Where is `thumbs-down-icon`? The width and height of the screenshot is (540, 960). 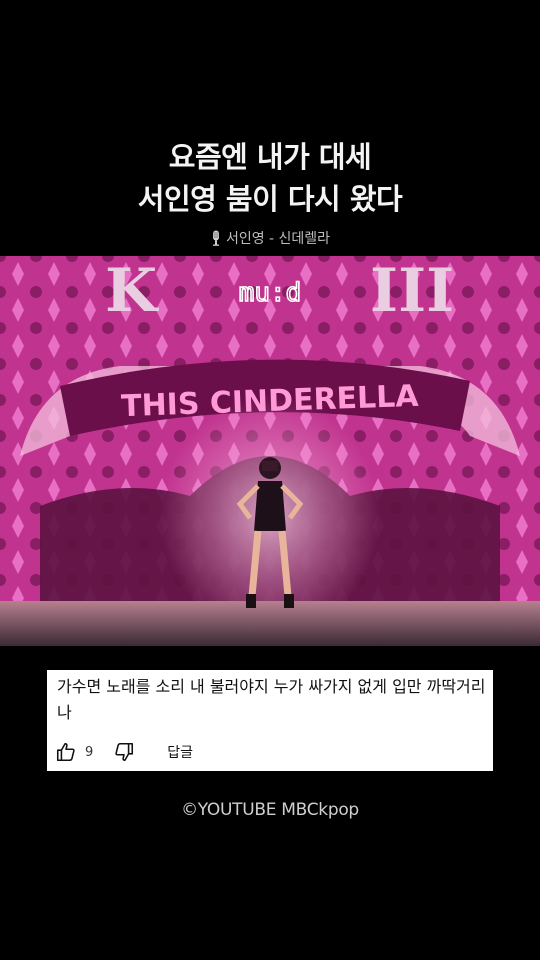
thumbs-down-icon is located at coordinates (124, 752).